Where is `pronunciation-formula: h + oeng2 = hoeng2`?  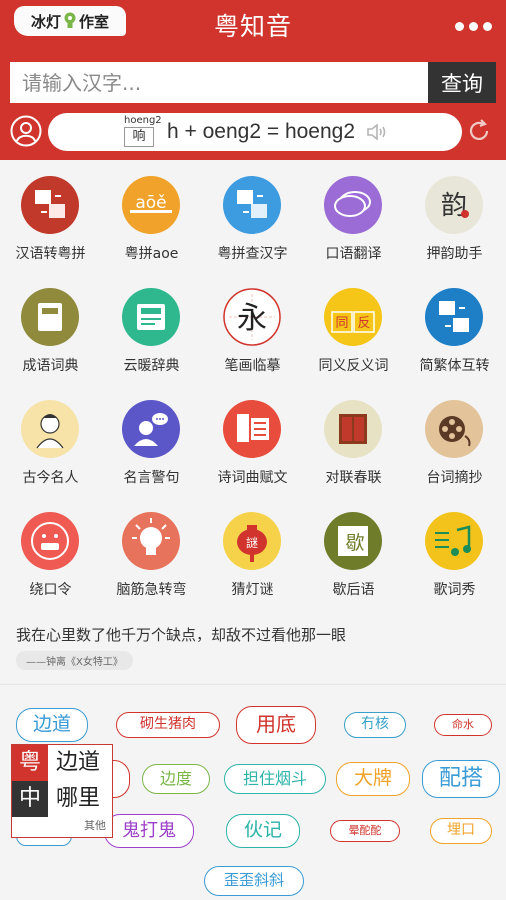 pronunciation-formula: h + oeng2 = hoeng2 is located at coordinates (261, 131).